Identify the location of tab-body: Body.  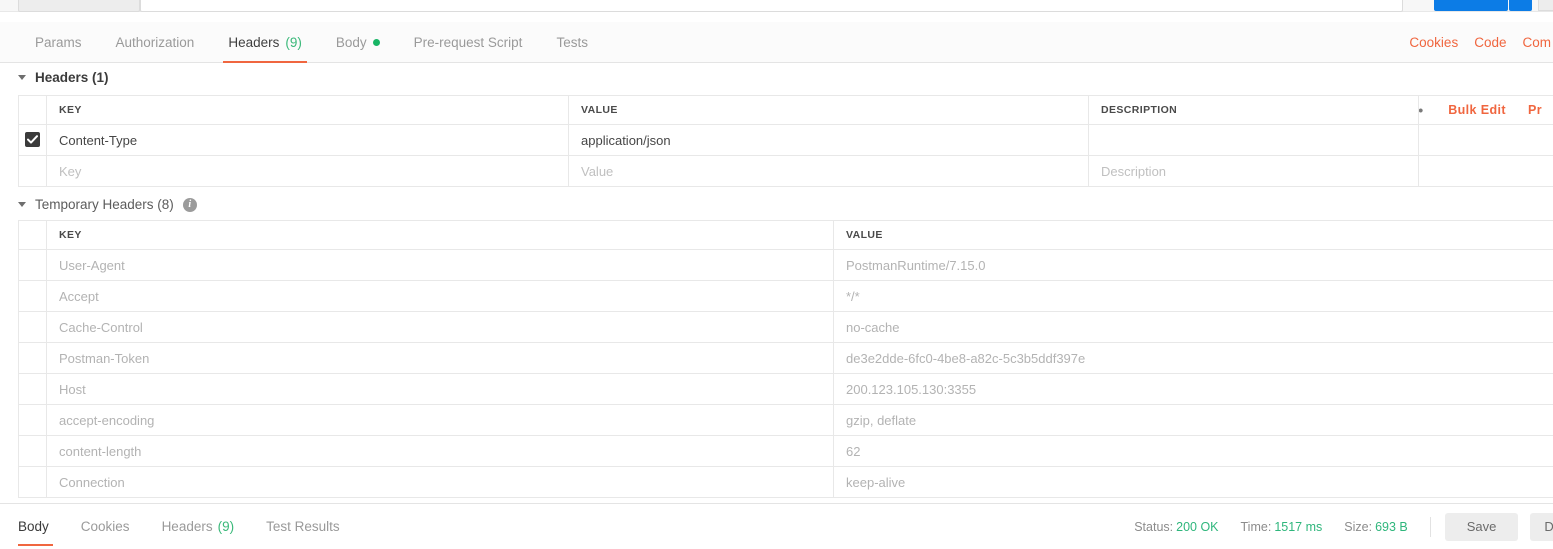
(358, 42).